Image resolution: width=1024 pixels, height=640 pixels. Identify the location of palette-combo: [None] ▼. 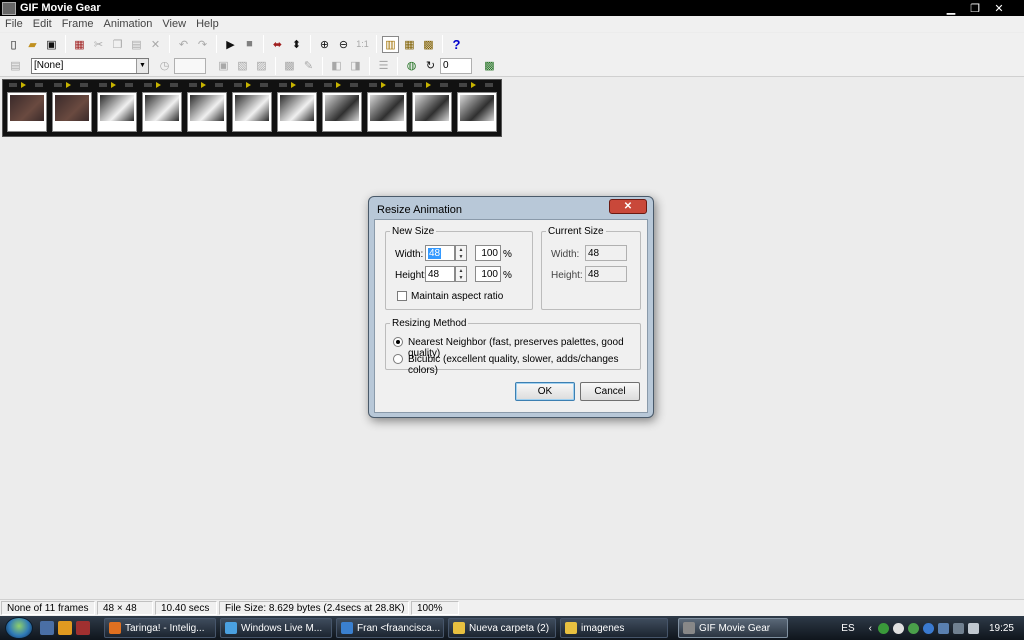
(90, 65).